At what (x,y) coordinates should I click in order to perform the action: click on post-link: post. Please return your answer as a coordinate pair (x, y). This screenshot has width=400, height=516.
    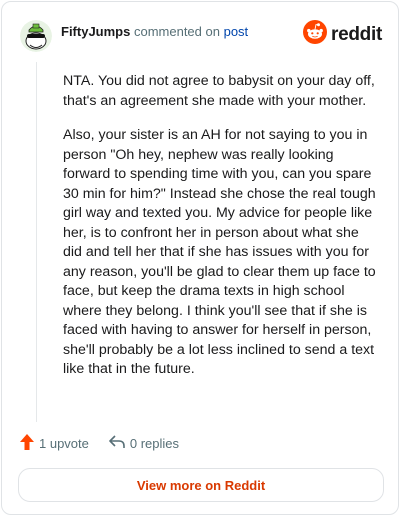
    Looking at the image, I should click on (236, 31).